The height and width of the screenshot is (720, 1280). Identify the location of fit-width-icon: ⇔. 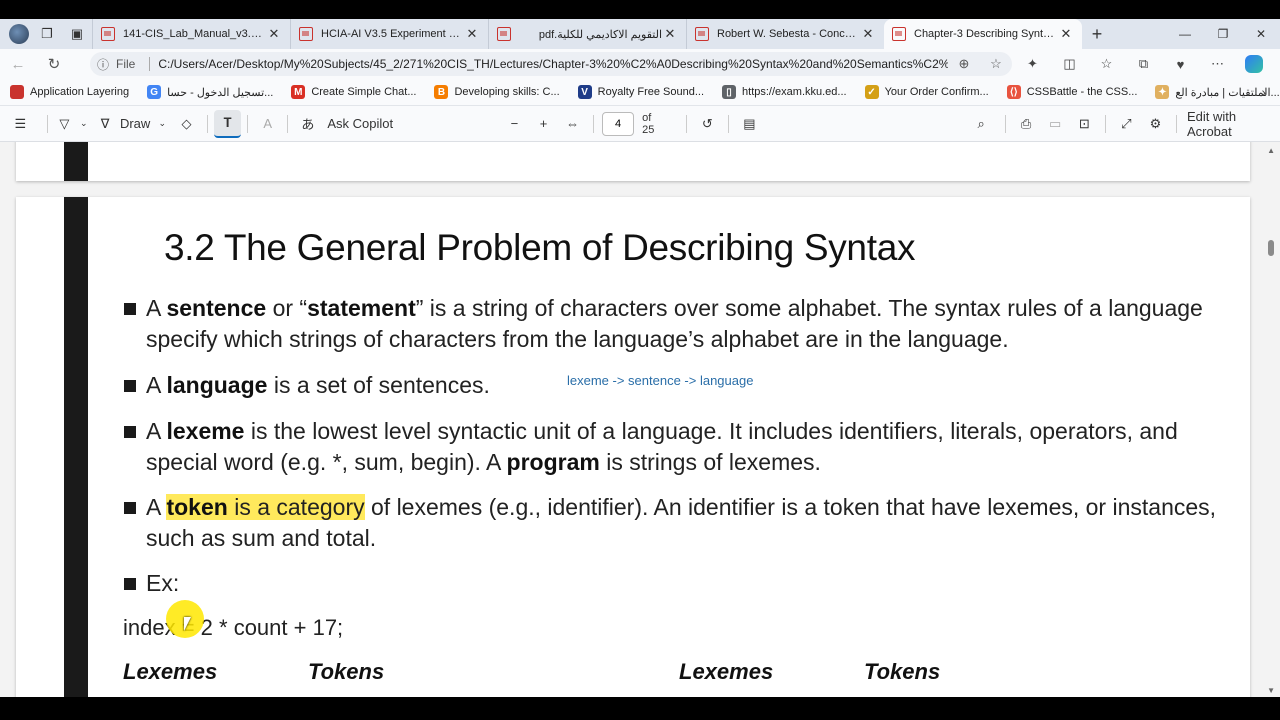
(572, 124).